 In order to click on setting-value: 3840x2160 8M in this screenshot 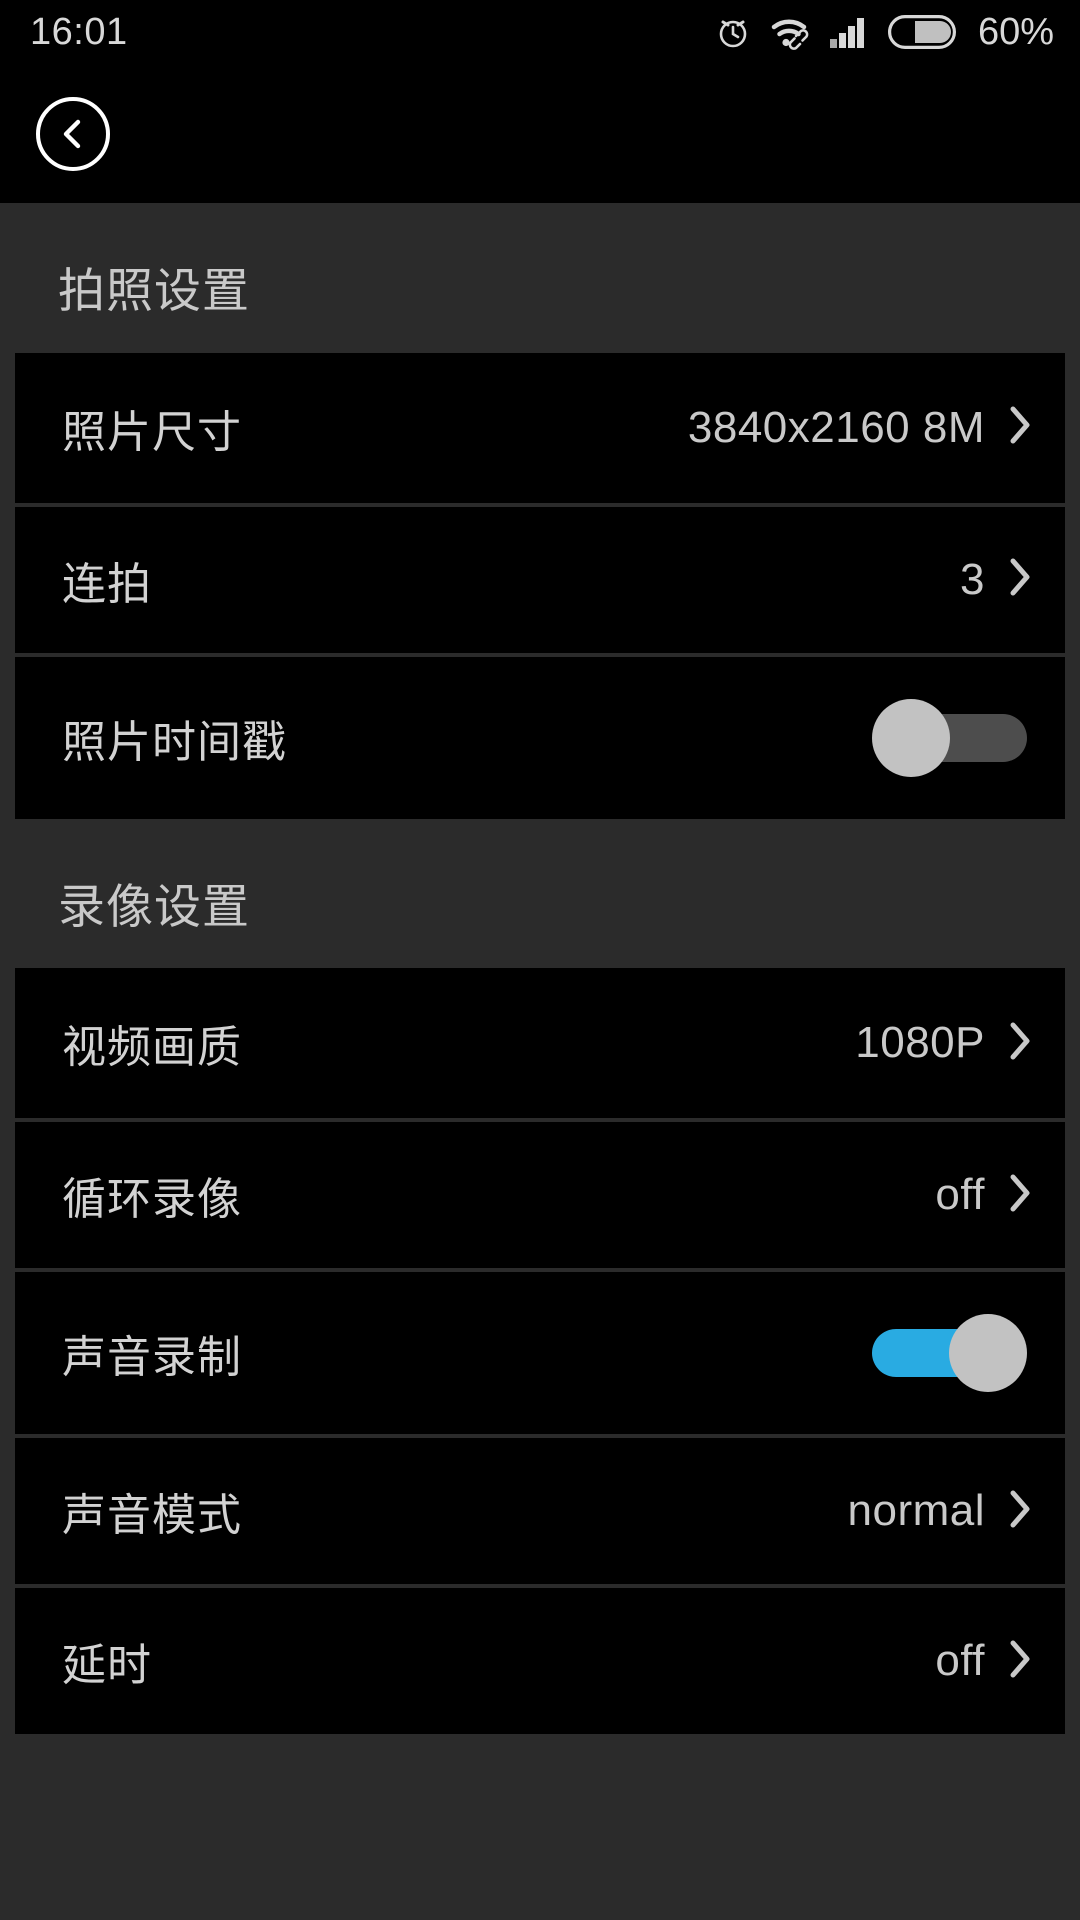, I will do `click(836, 427)`.